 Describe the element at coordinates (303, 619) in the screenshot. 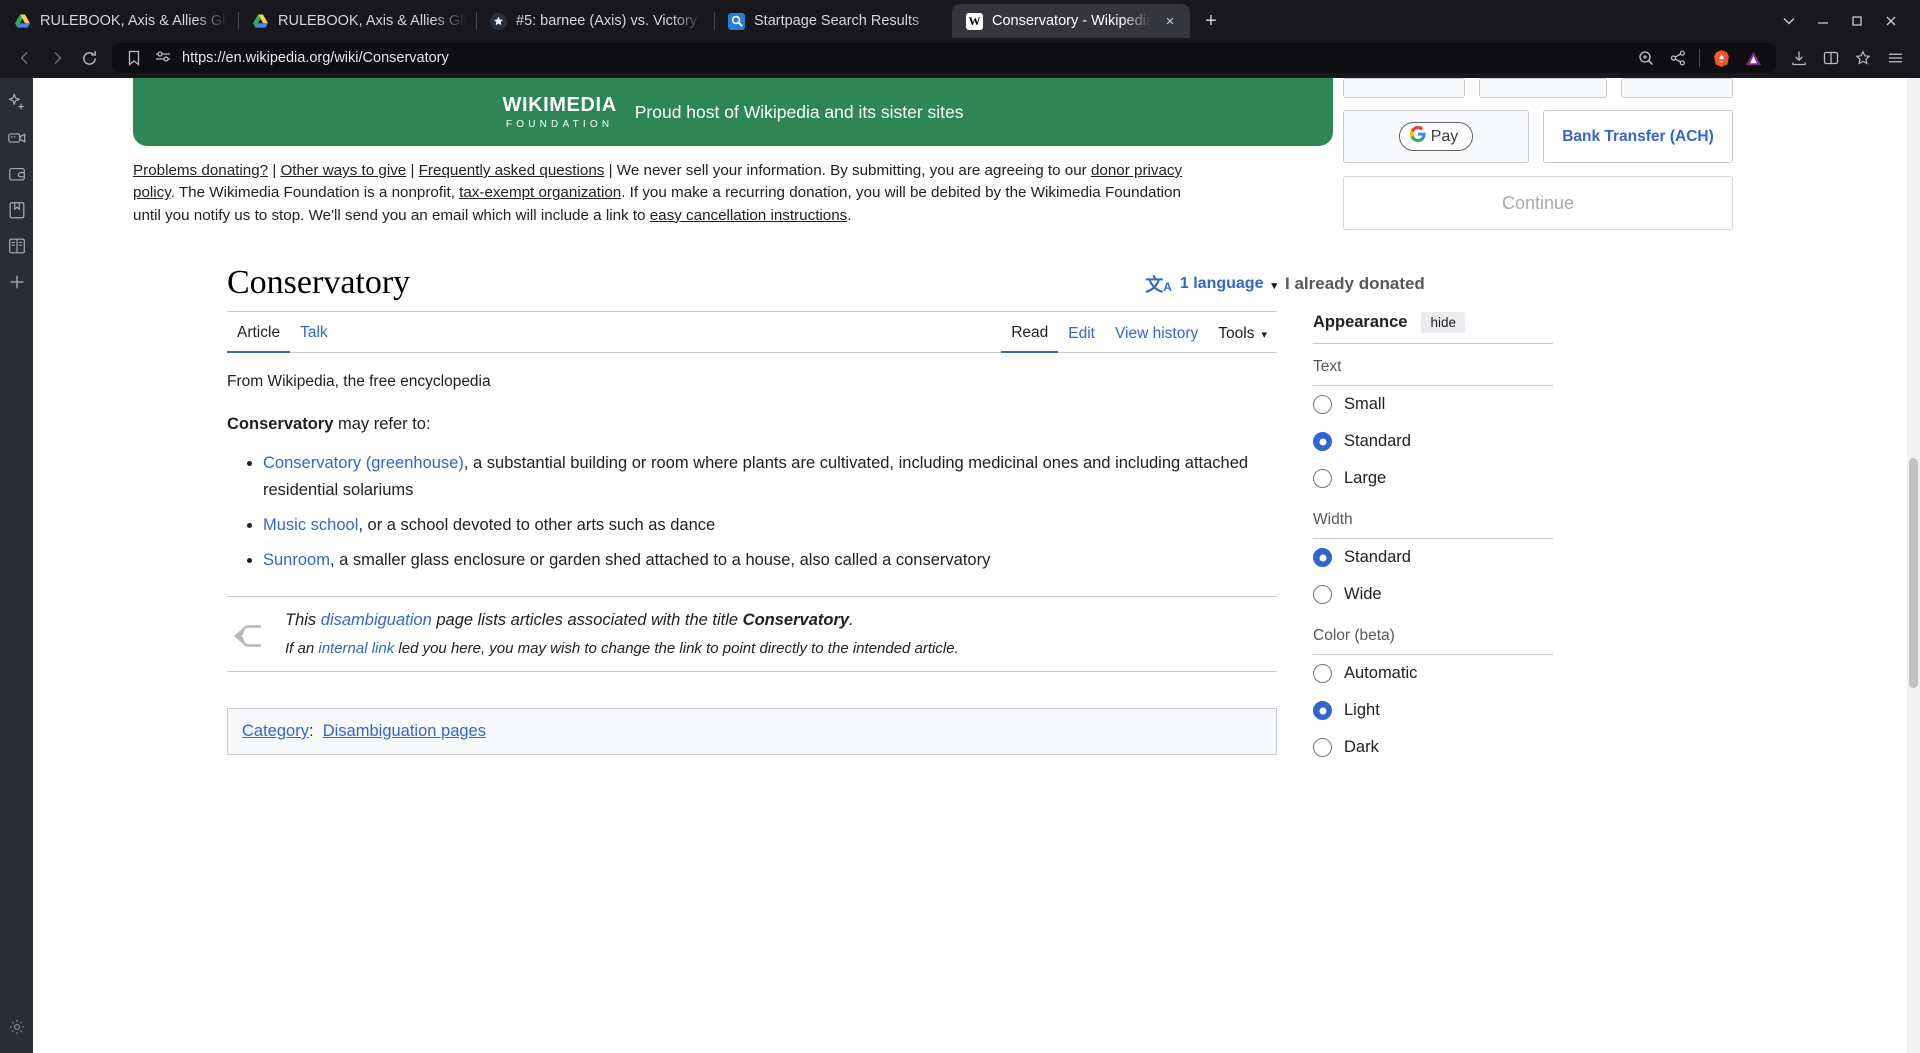

I see `t1: This` at that location.